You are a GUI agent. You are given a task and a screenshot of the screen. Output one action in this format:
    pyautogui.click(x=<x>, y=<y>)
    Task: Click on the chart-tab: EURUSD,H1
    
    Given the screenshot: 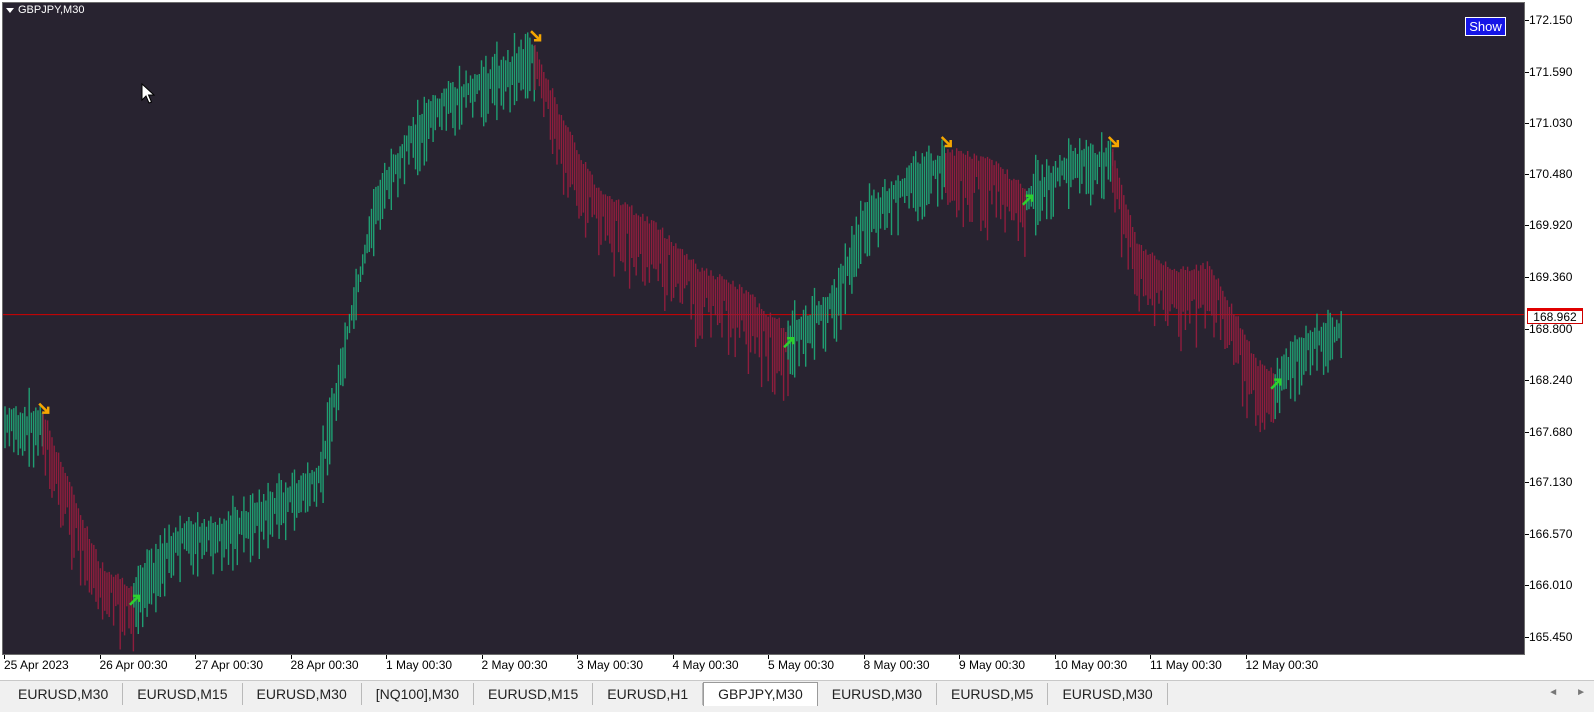 What is the action you would take?
    pyautogui.click(x=648, y=694)
    